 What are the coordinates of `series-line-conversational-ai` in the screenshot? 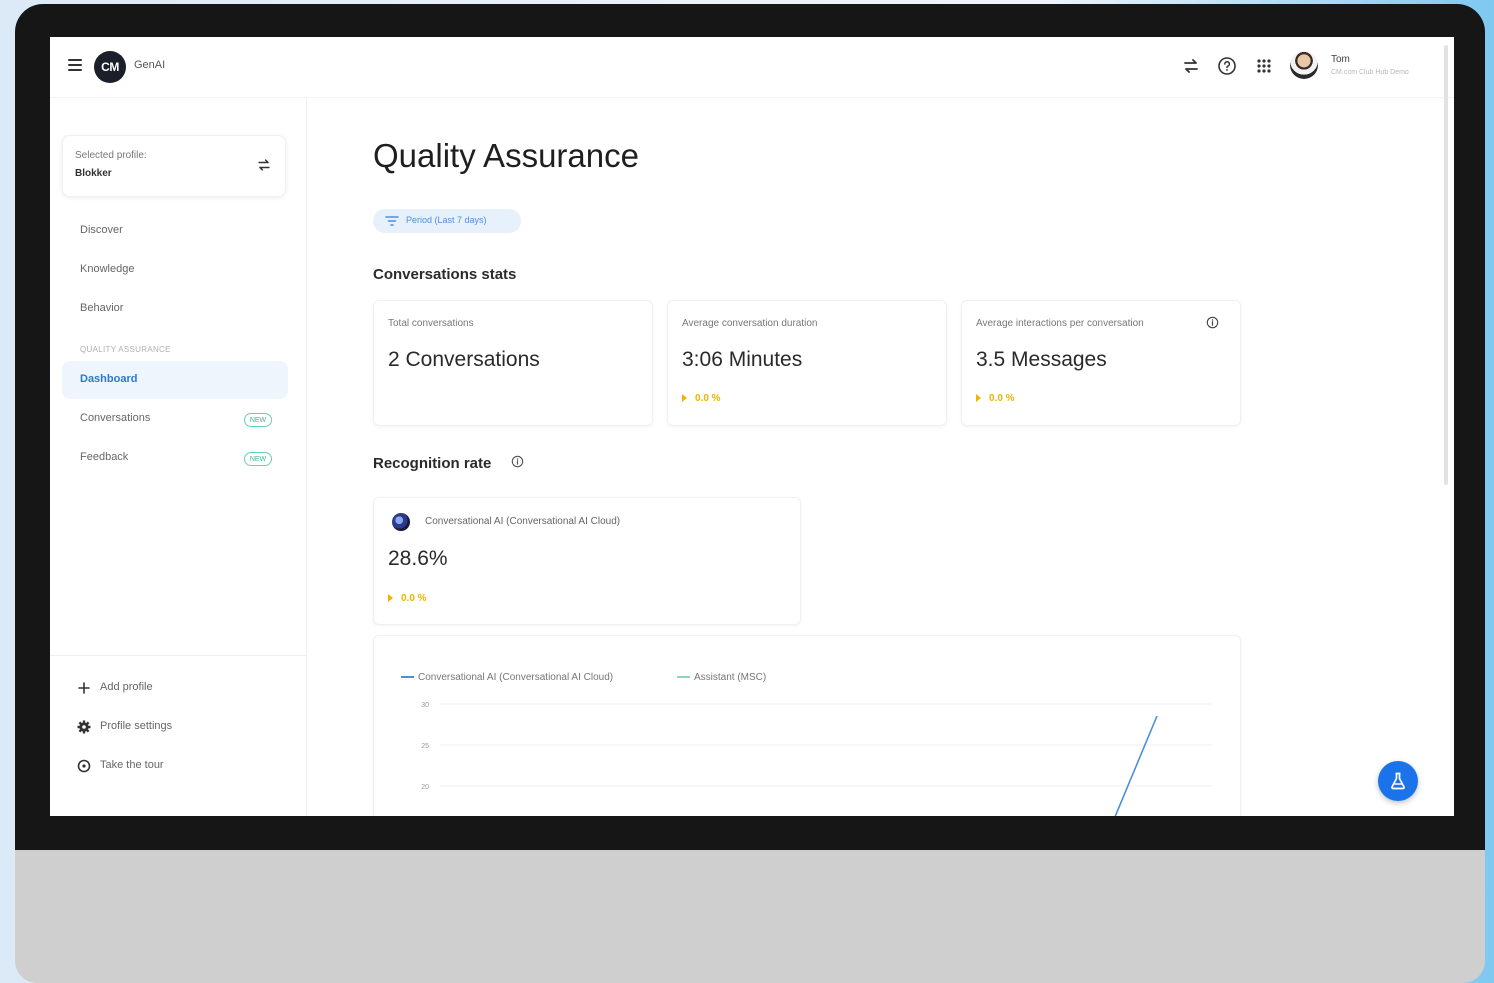 It's located at (1136, 765).